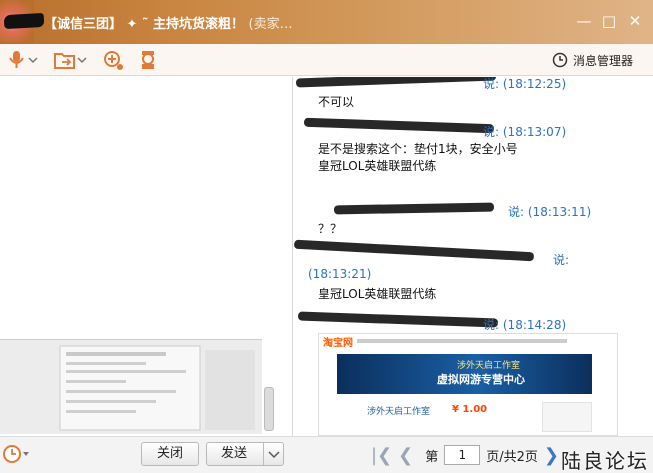  I want to click on preview-item: 涉外天启工作室 ¥ 1.00, so click(464, 418).